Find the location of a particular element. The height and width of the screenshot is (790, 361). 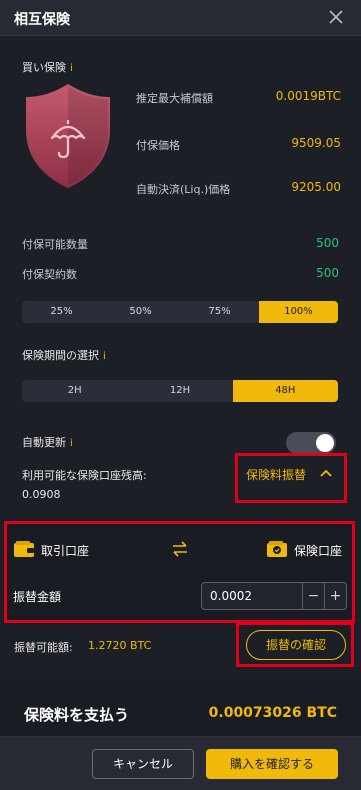

swap-arrows-icon is located at coordinates (180, 549).